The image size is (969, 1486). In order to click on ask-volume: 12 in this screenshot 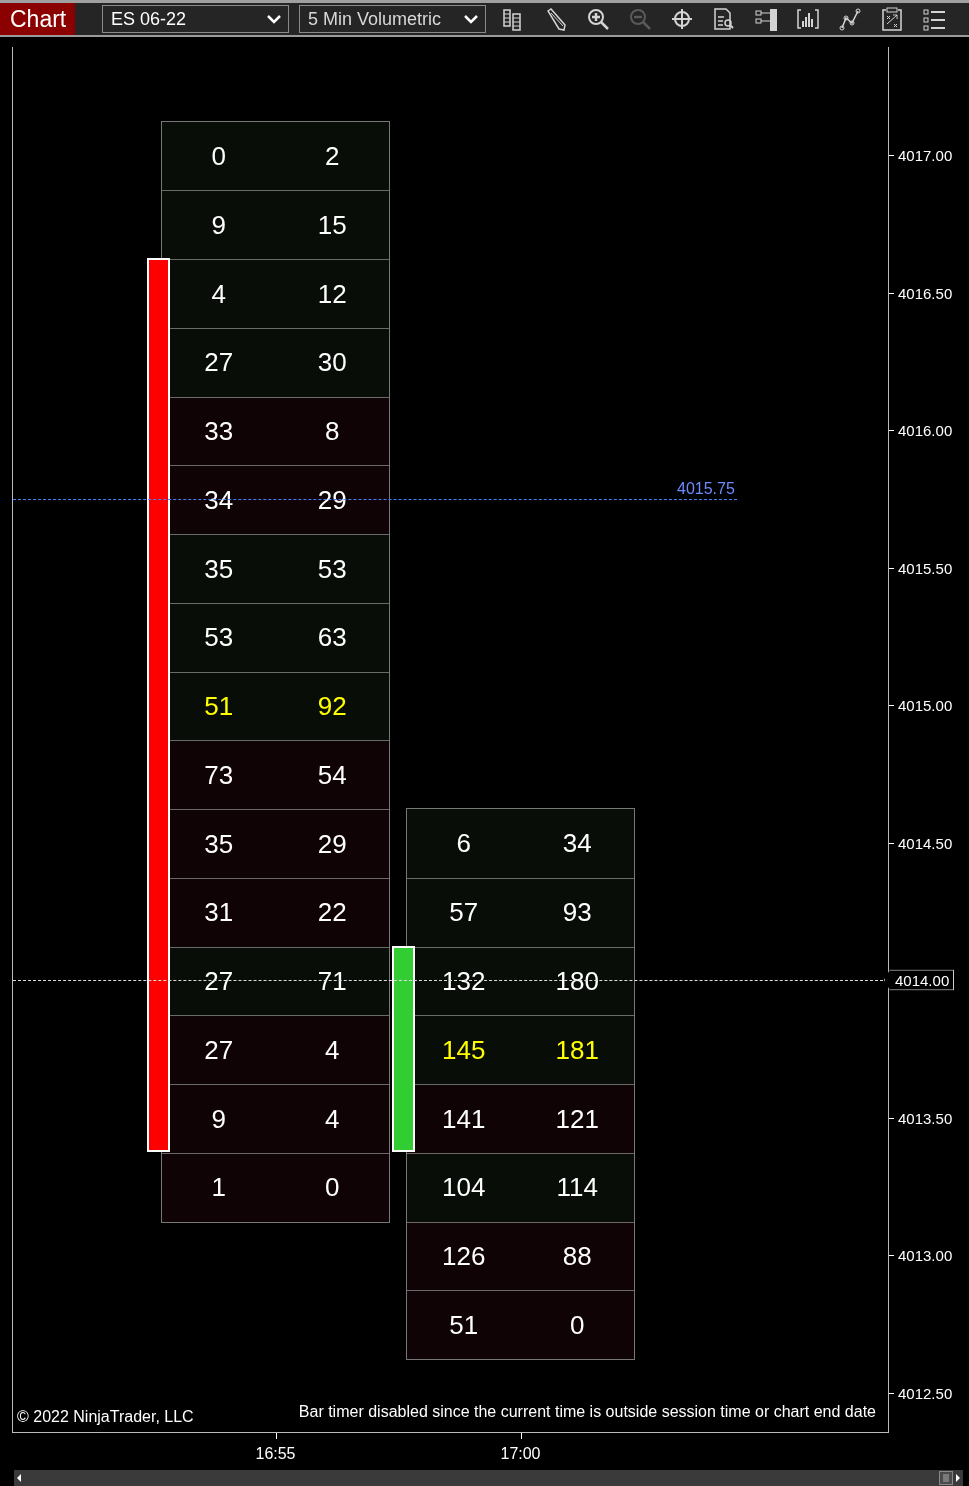, I will do `click(332, 294)`.